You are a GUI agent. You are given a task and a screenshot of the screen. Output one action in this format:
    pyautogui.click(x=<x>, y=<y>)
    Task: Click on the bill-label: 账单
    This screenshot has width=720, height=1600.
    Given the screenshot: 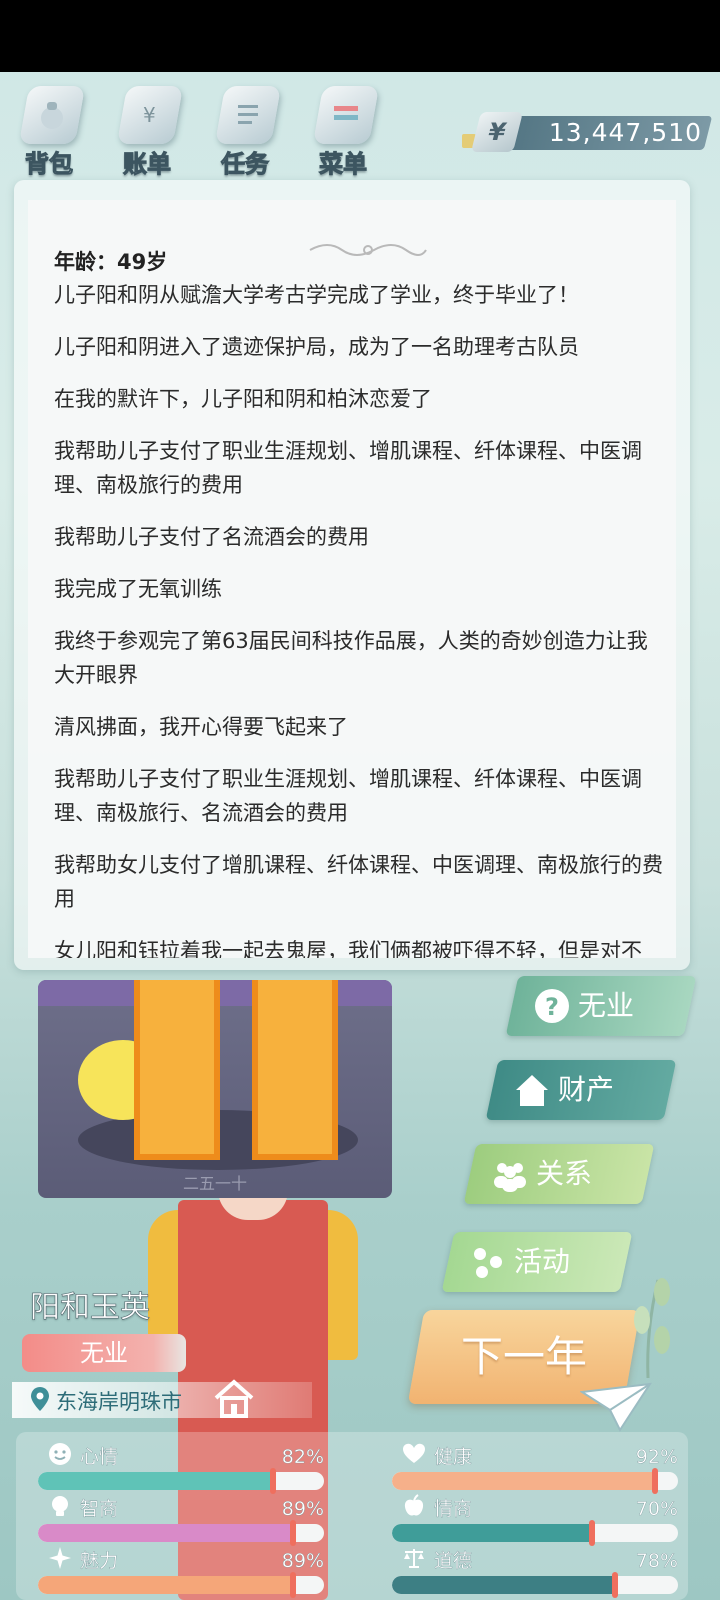 What is the action you would take?
    pyautogui.click(x=147, y=164)
    